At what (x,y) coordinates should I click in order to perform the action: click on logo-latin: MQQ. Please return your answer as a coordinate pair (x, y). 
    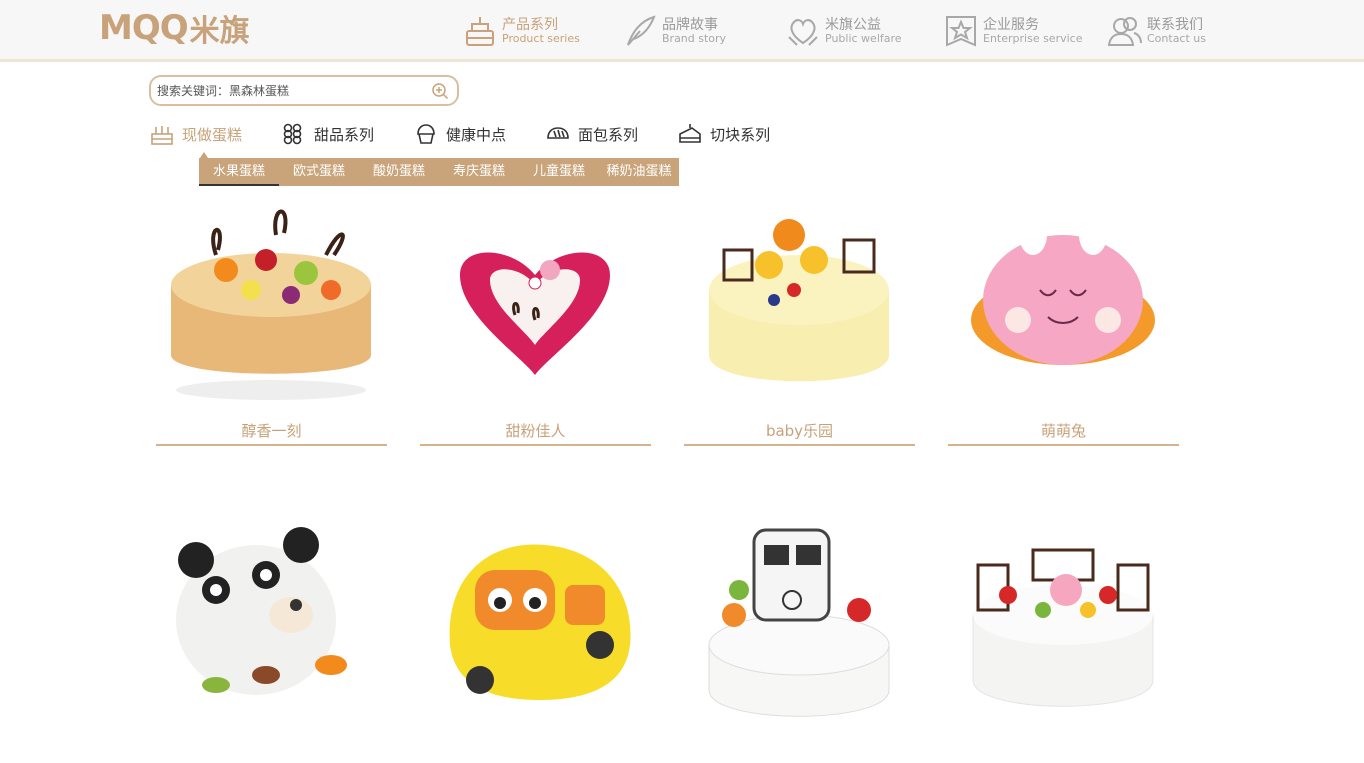
    Looking at the image, I should click on (144, 28).